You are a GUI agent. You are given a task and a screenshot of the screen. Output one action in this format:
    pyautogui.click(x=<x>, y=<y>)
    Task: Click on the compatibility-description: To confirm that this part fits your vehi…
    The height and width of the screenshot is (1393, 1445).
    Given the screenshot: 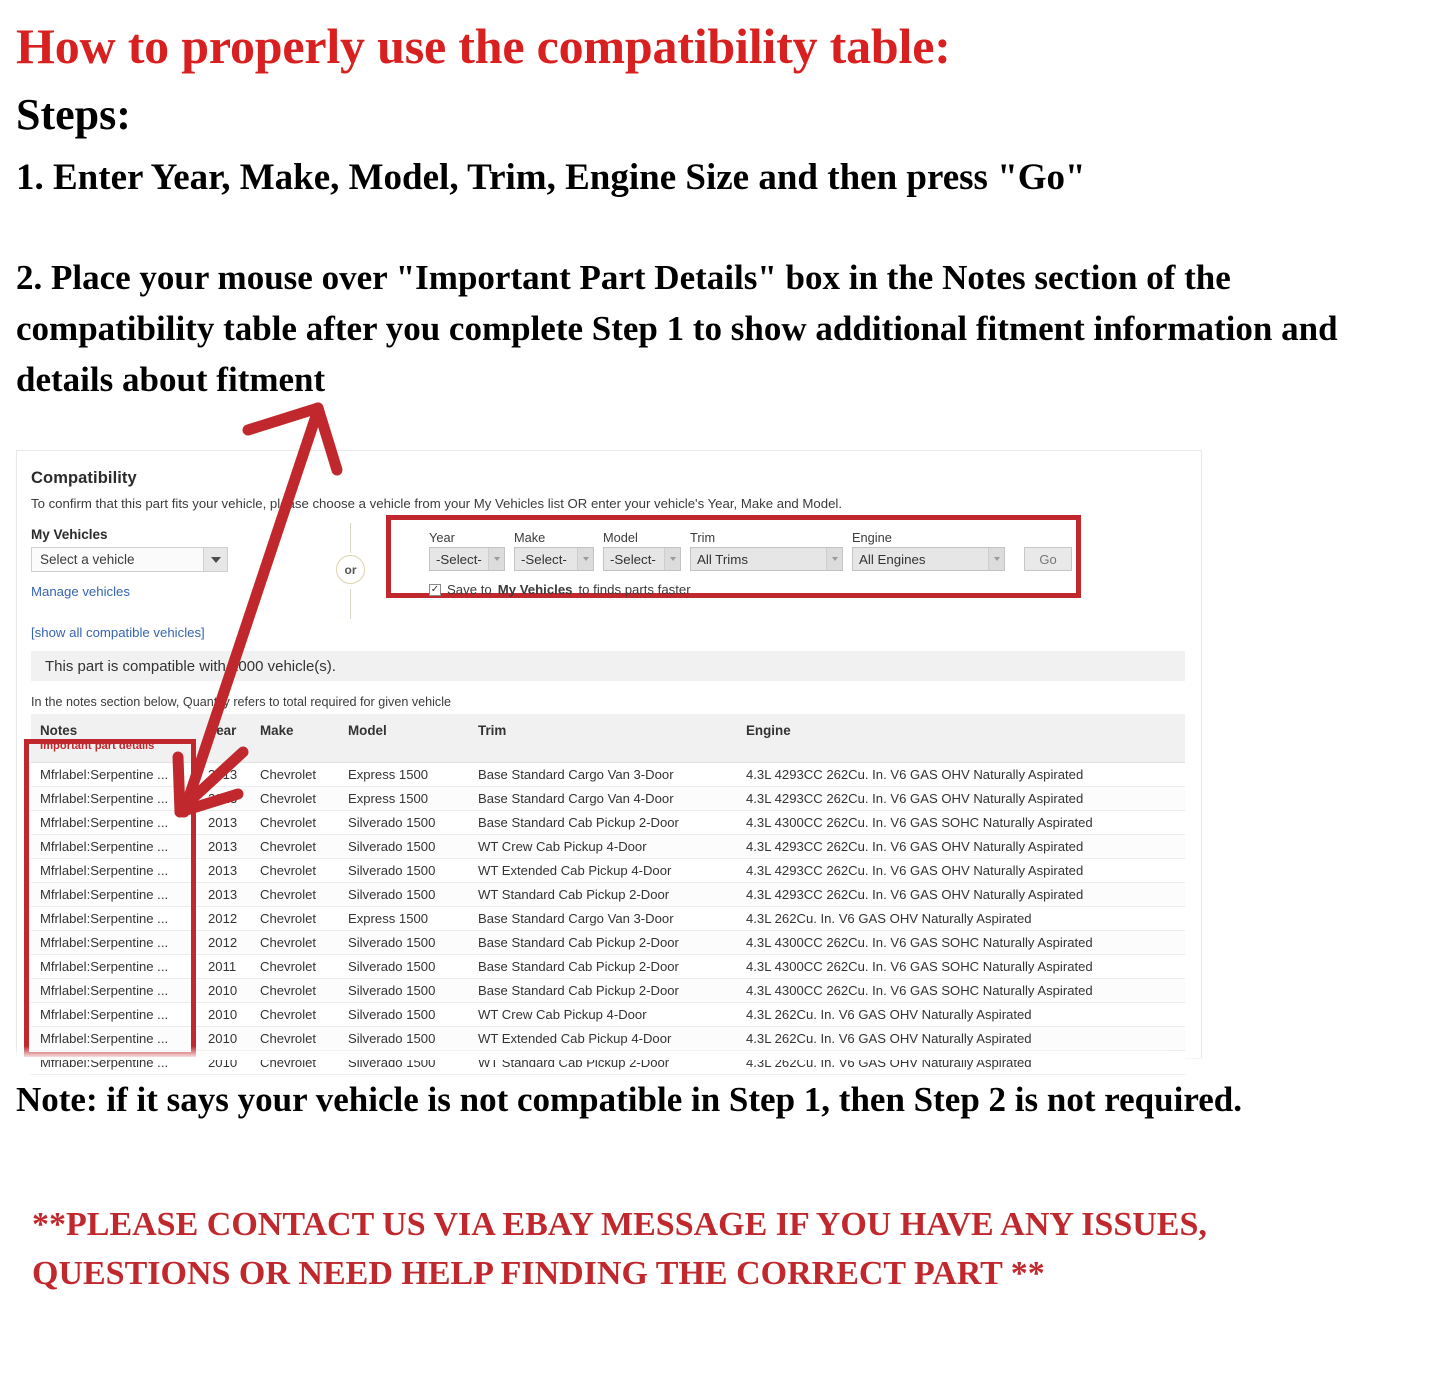 What is the action you would take?
    pyautogui.click(x=436, y=503)
    